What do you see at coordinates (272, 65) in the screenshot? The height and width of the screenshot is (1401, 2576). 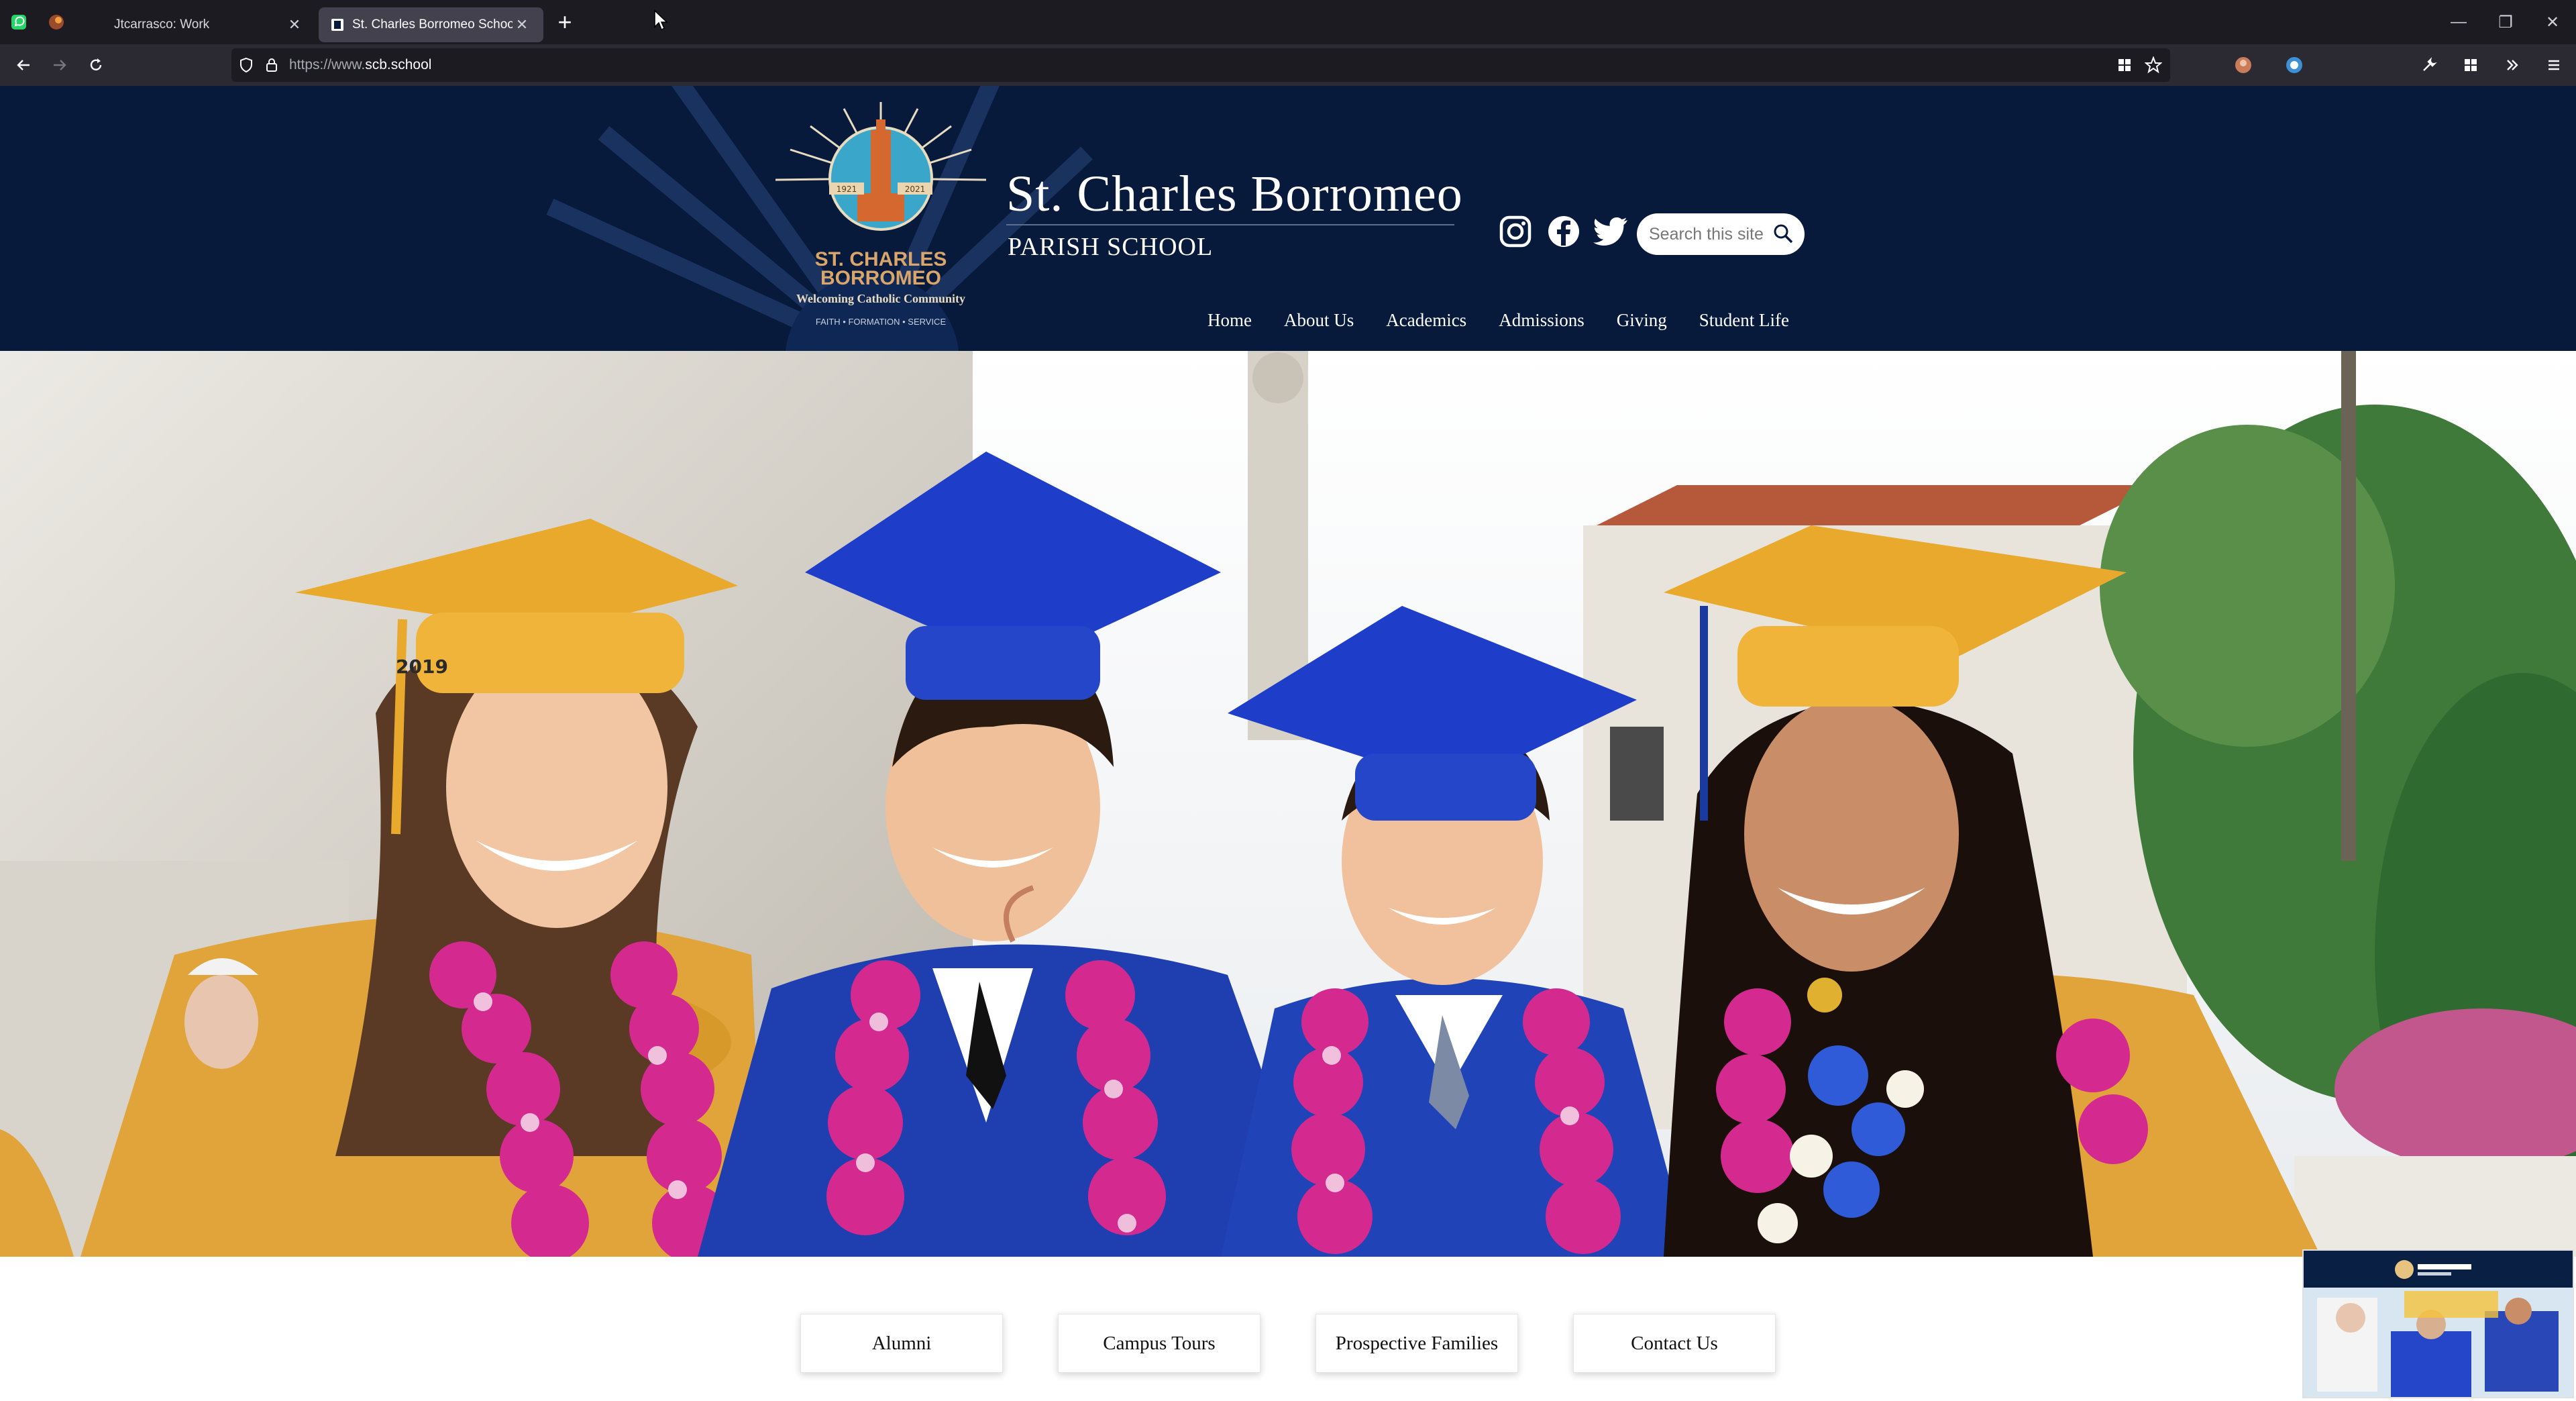 I see `lock-icon` at bounding box center [272, 65].